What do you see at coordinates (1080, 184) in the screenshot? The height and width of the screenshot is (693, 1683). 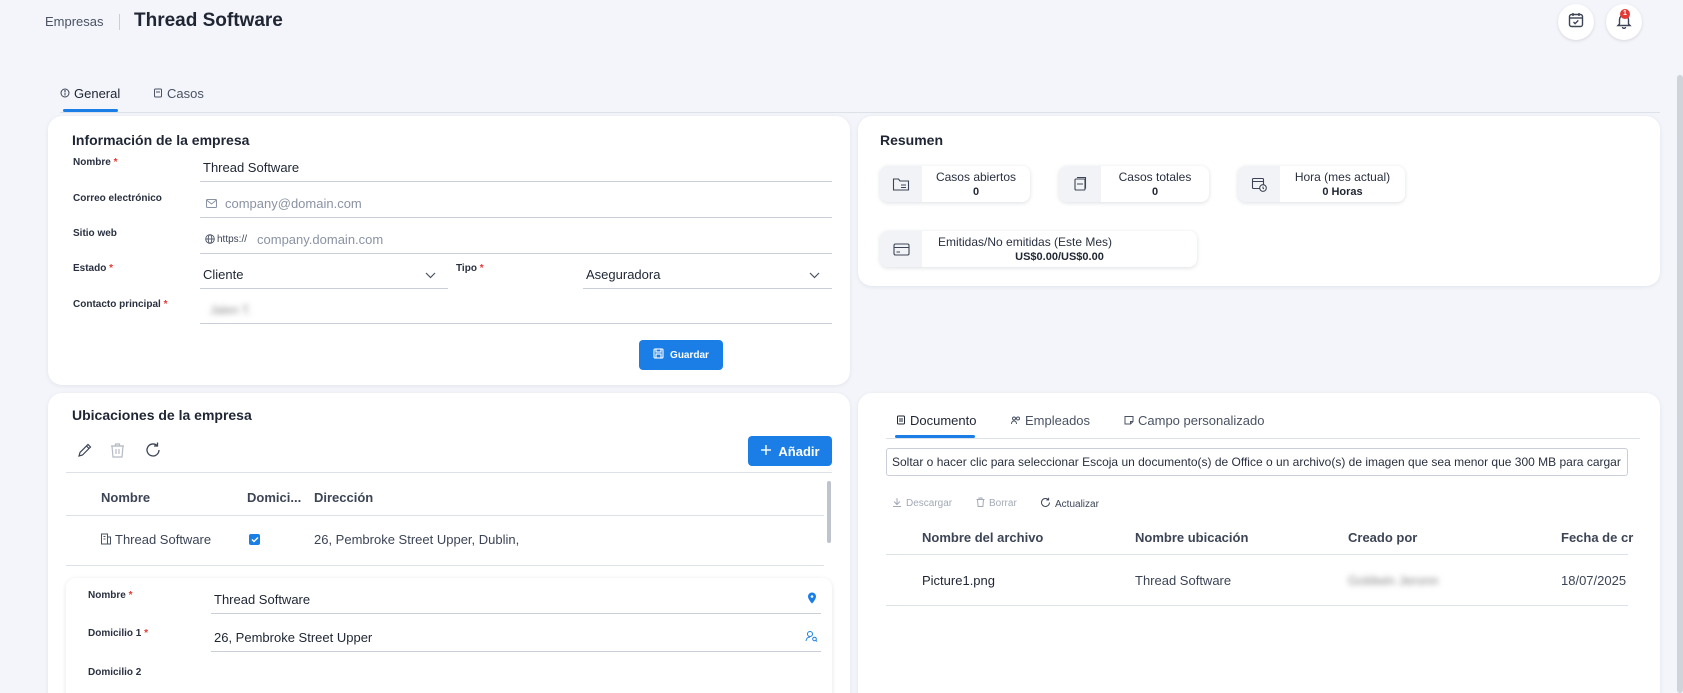 I see `cases-icon` at bounding box center [1080, 184].